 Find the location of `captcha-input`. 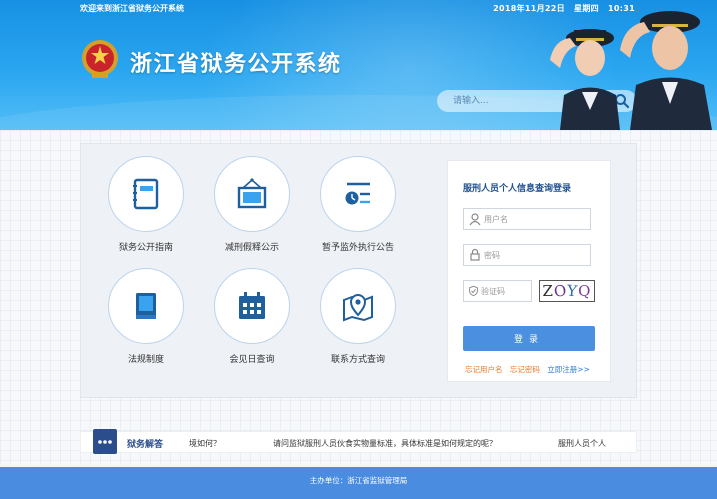

captcha-input is located at coordinates (506, 291).